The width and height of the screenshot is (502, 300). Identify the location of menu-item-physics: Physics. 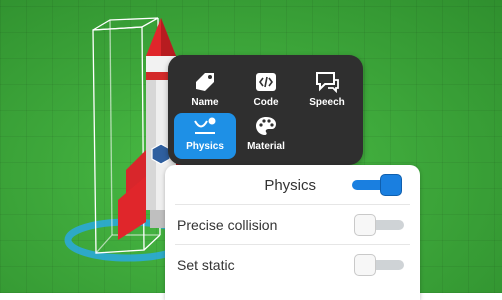
(205, 136).